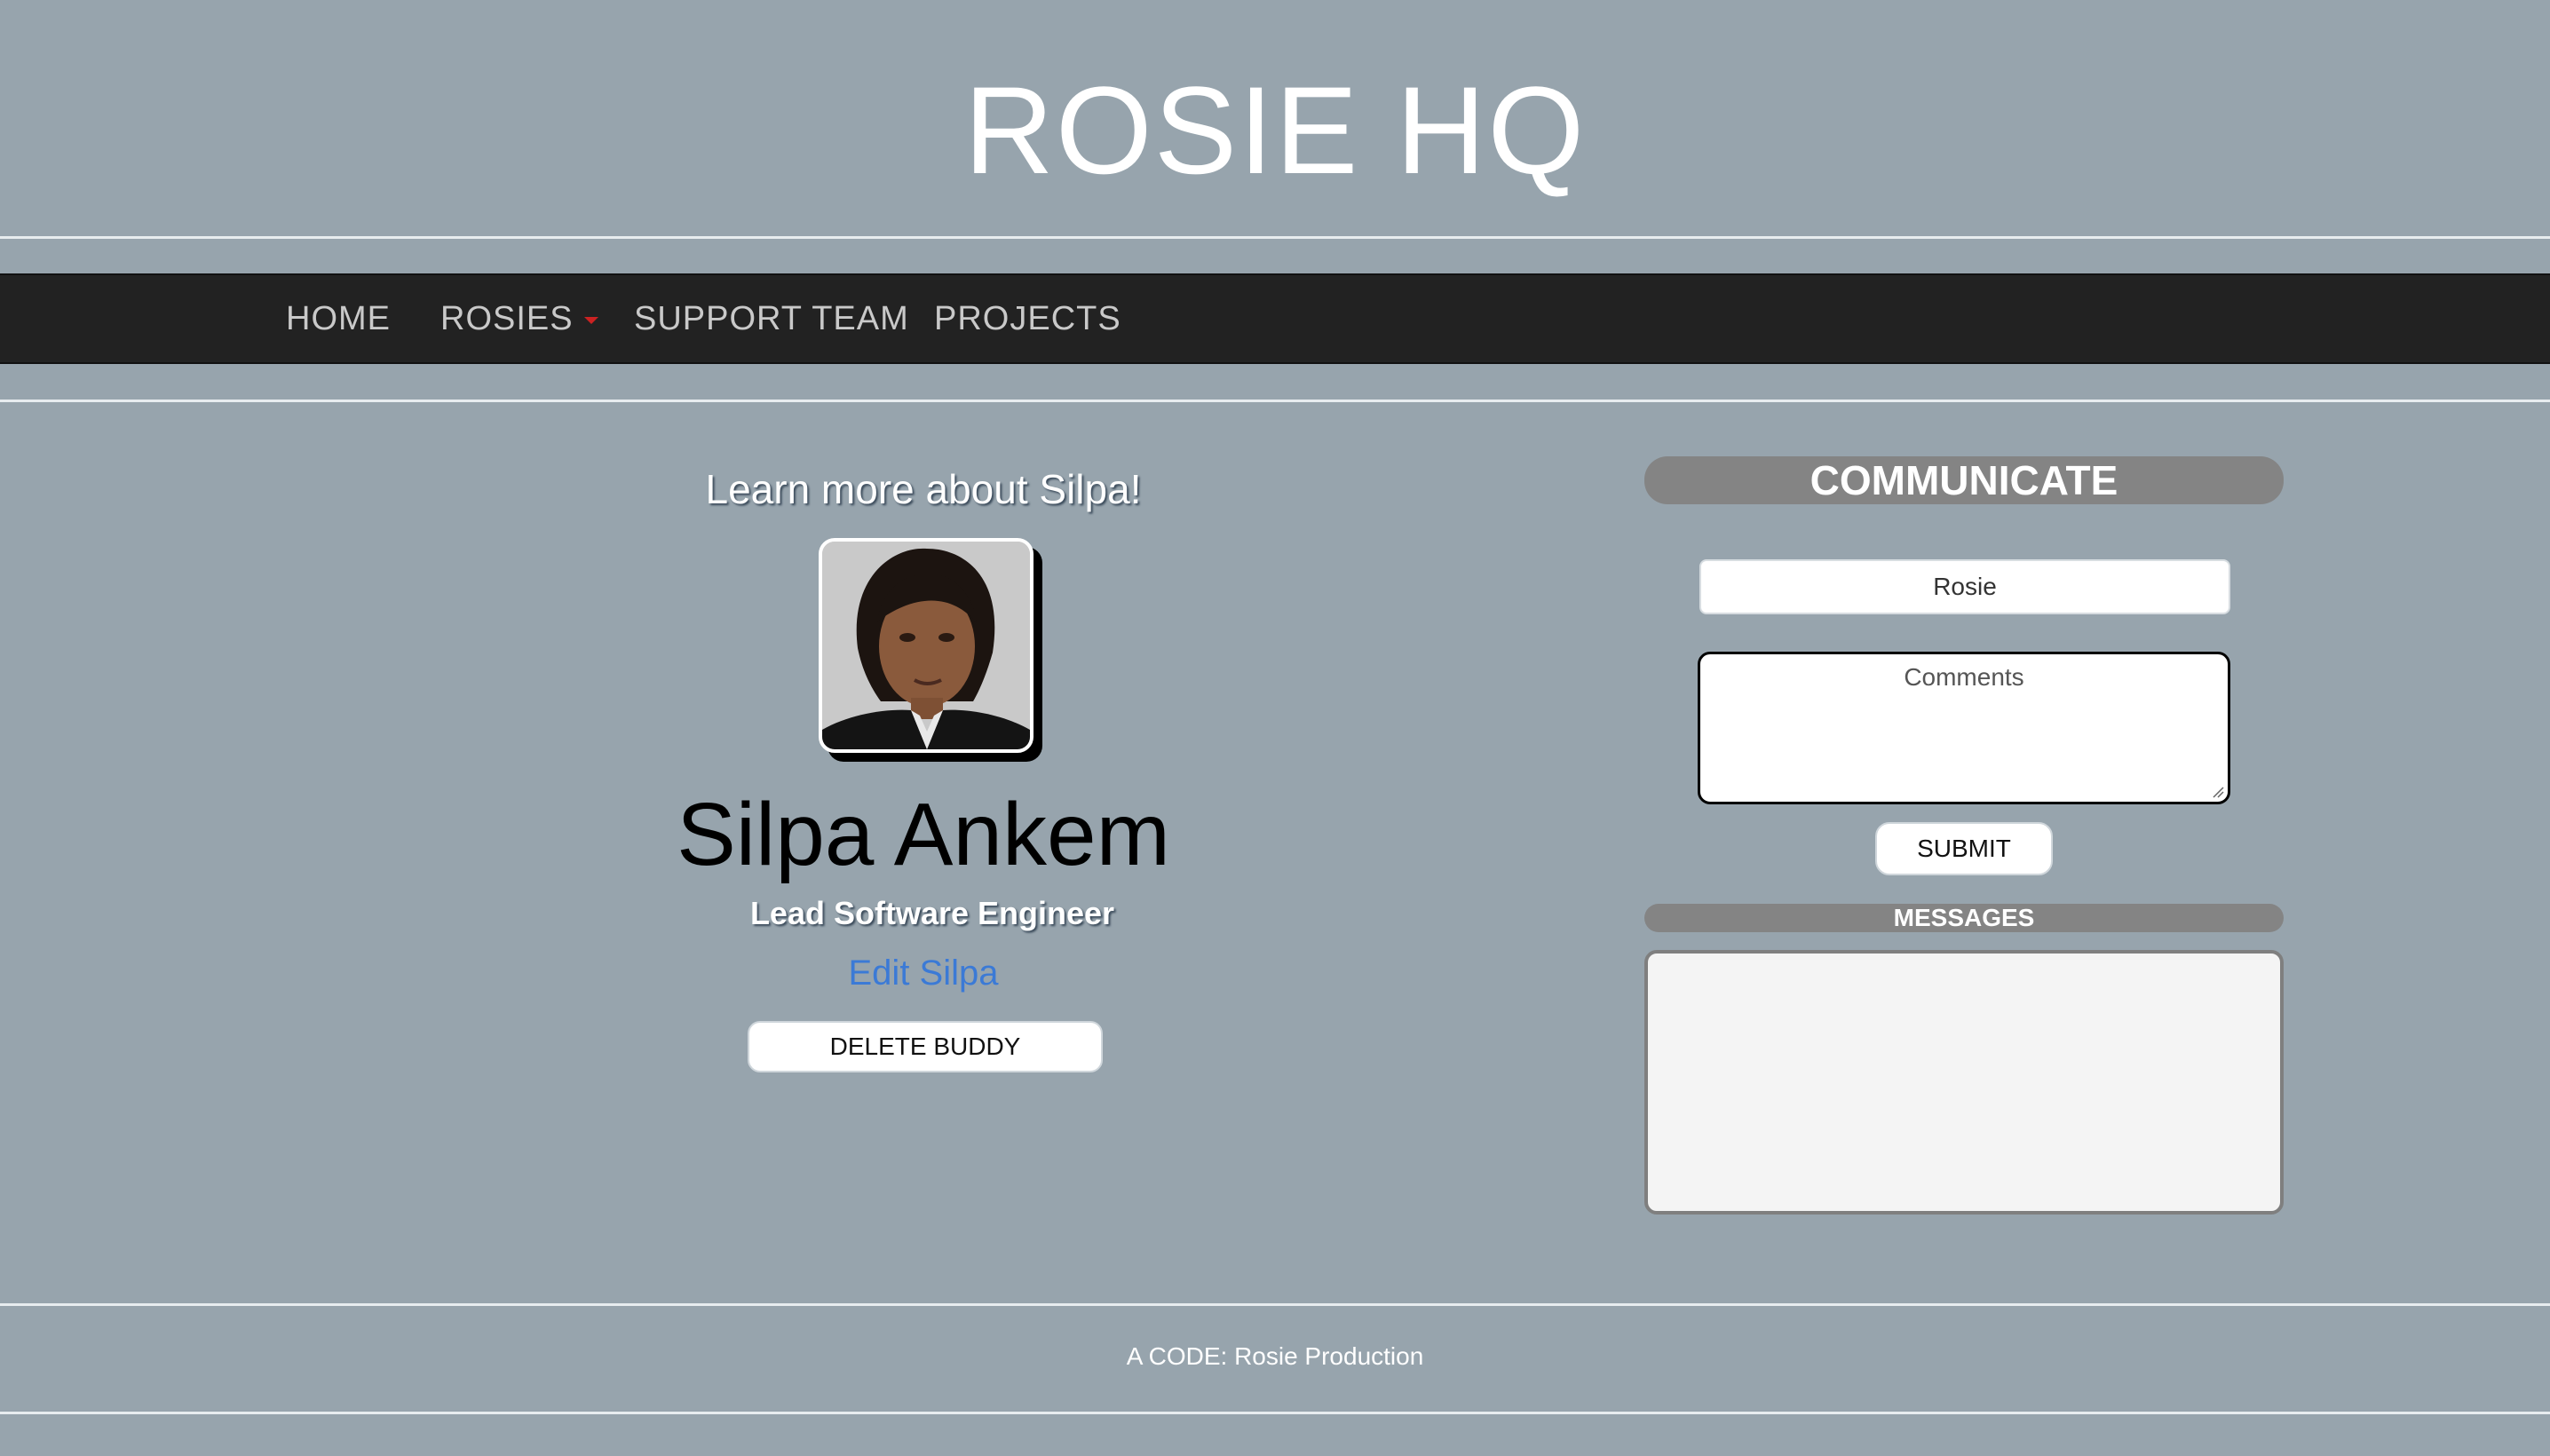 Image resolution: width=2550 pixels, height=1456 pixels. I want to click on nav-rosies-dropdown: ROSIES, so click(519, 318).